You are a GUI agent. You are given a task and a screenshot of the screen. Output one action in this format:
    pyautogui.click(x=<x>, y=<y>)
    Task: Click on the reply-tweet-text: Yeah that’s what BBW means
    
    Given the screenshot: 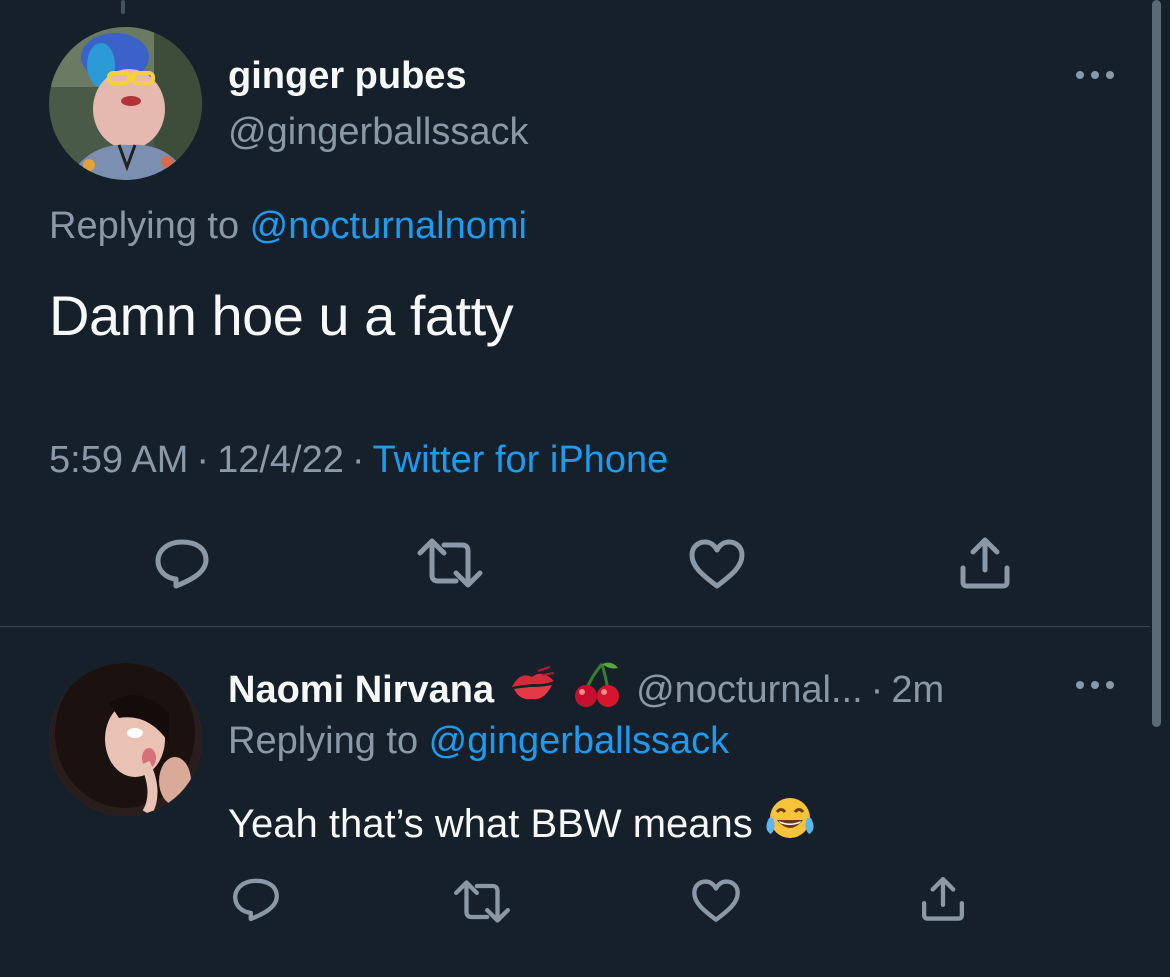 What is the action you would take?
    pyautogui.click(x=521, y=824)
    